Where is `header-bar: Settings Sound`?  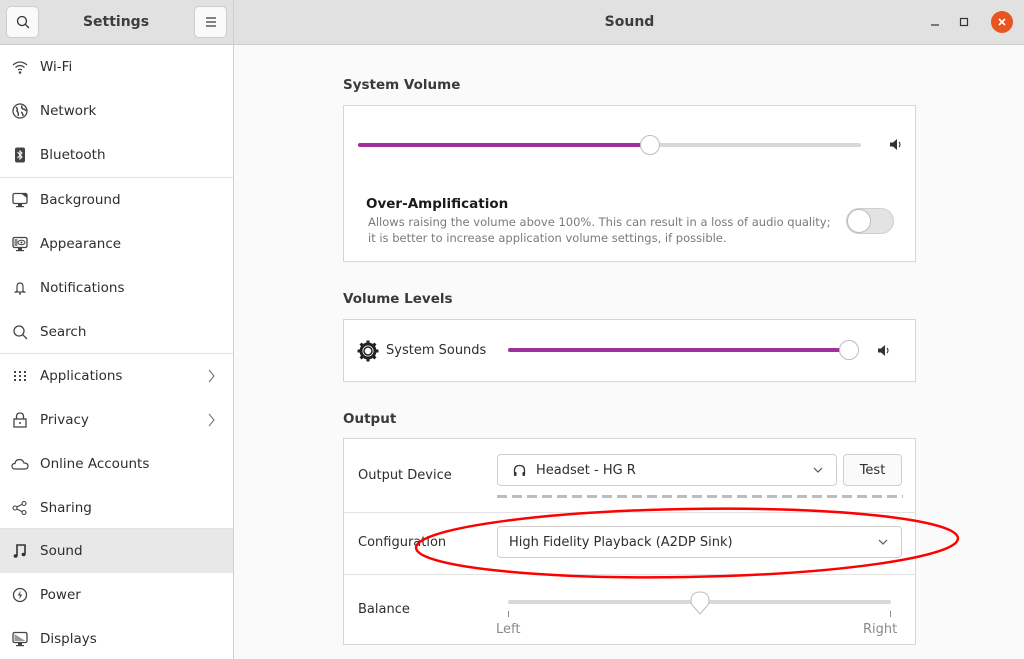
header-bar: Settings Sound is located at coordinates (512, 22).